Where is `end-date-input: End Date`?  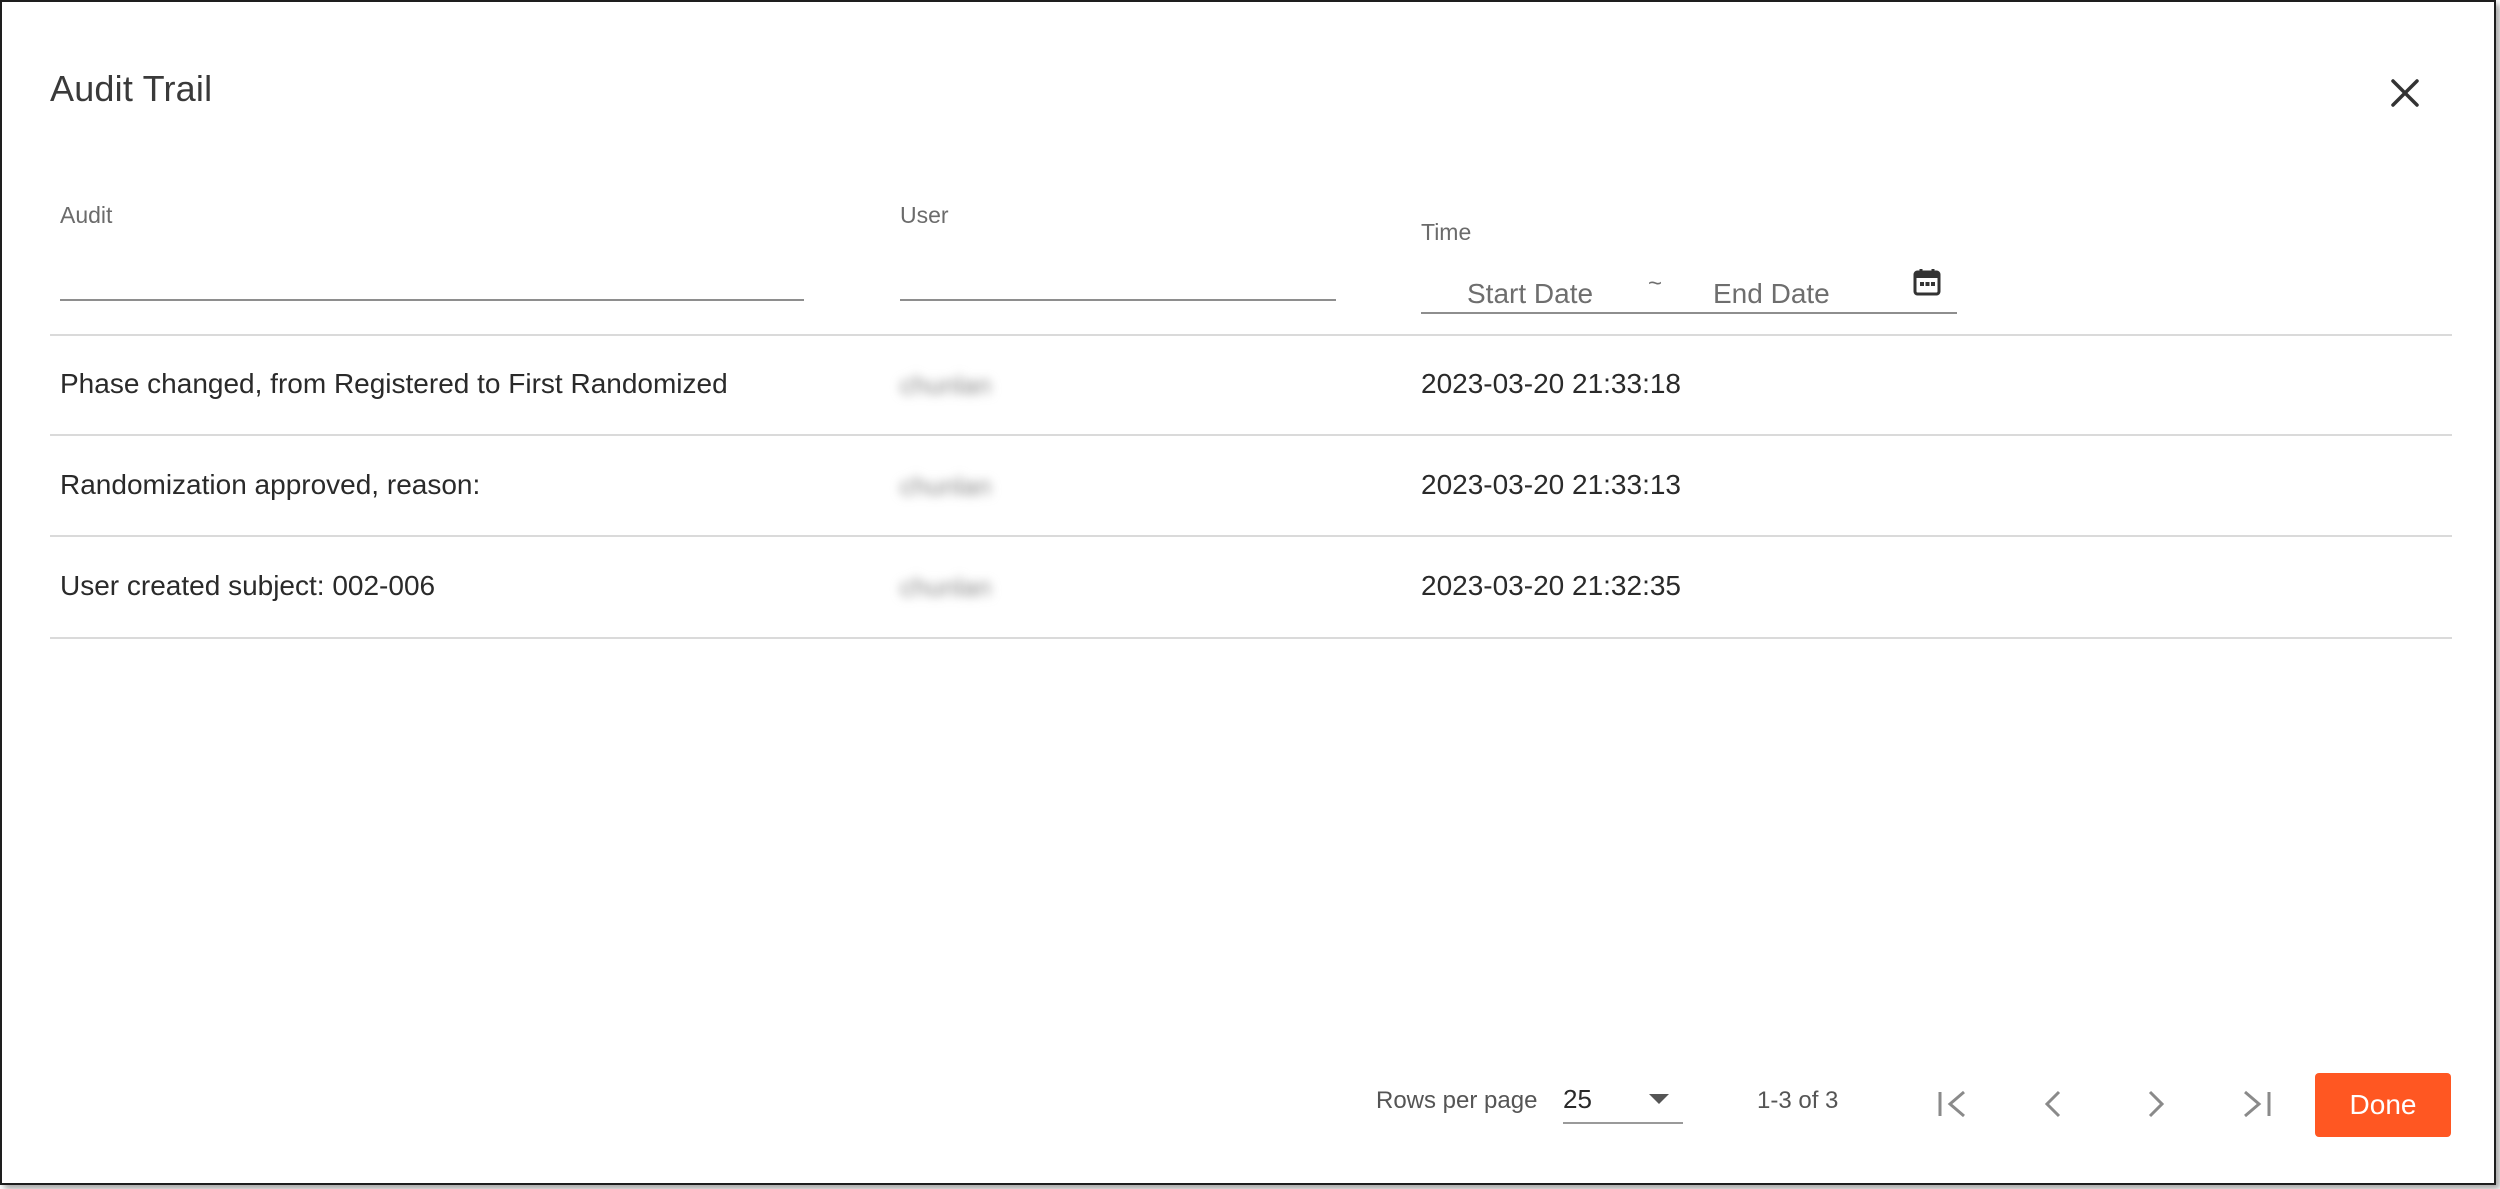
end-date-input: End Date is located at coordinates (1771, 294).